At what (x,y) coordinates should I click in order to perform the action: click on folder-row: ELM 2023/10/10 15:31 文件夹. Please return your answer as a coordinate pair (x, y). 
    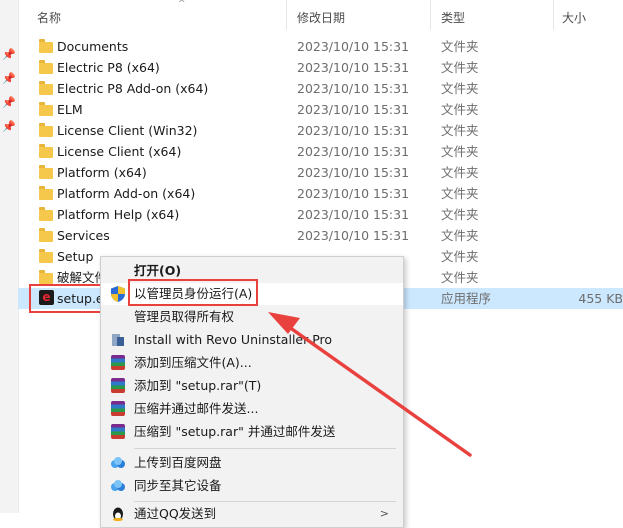
    Looking at the image, I should click on (320, 109).